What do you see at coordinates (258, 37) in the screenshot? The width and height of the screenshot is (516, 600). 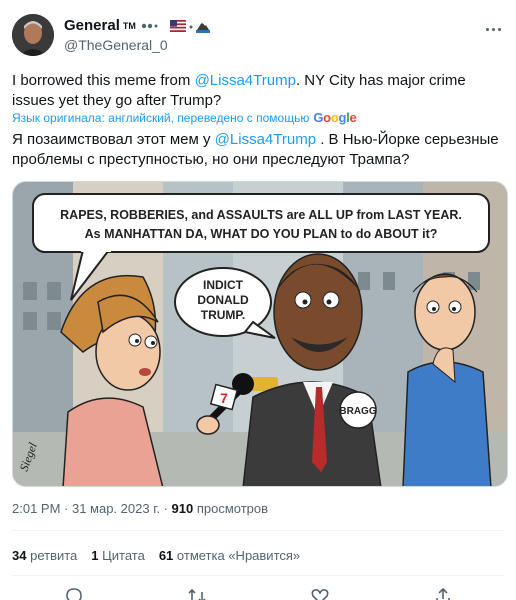 I see `tweet-header: General TM @TheGeneral_0` at bounding box center [258, 37].